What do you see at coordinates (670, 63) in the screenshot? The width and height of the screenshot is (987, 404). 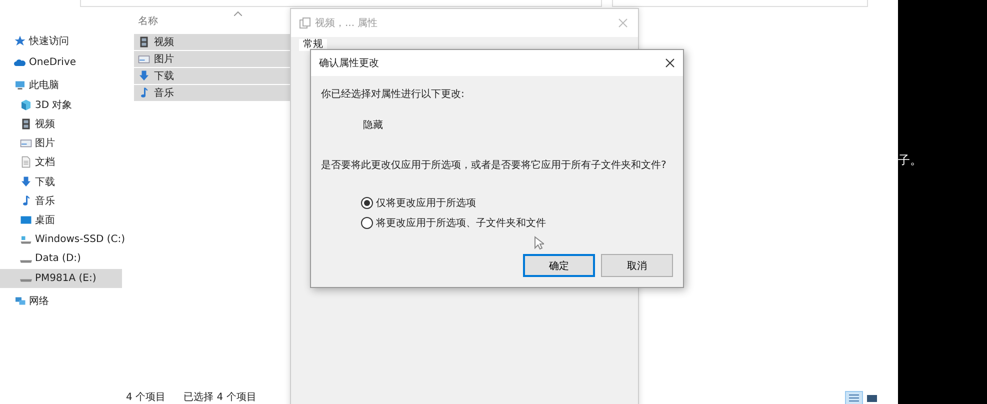 I see `close-icon` at bounding box center [670, 63].